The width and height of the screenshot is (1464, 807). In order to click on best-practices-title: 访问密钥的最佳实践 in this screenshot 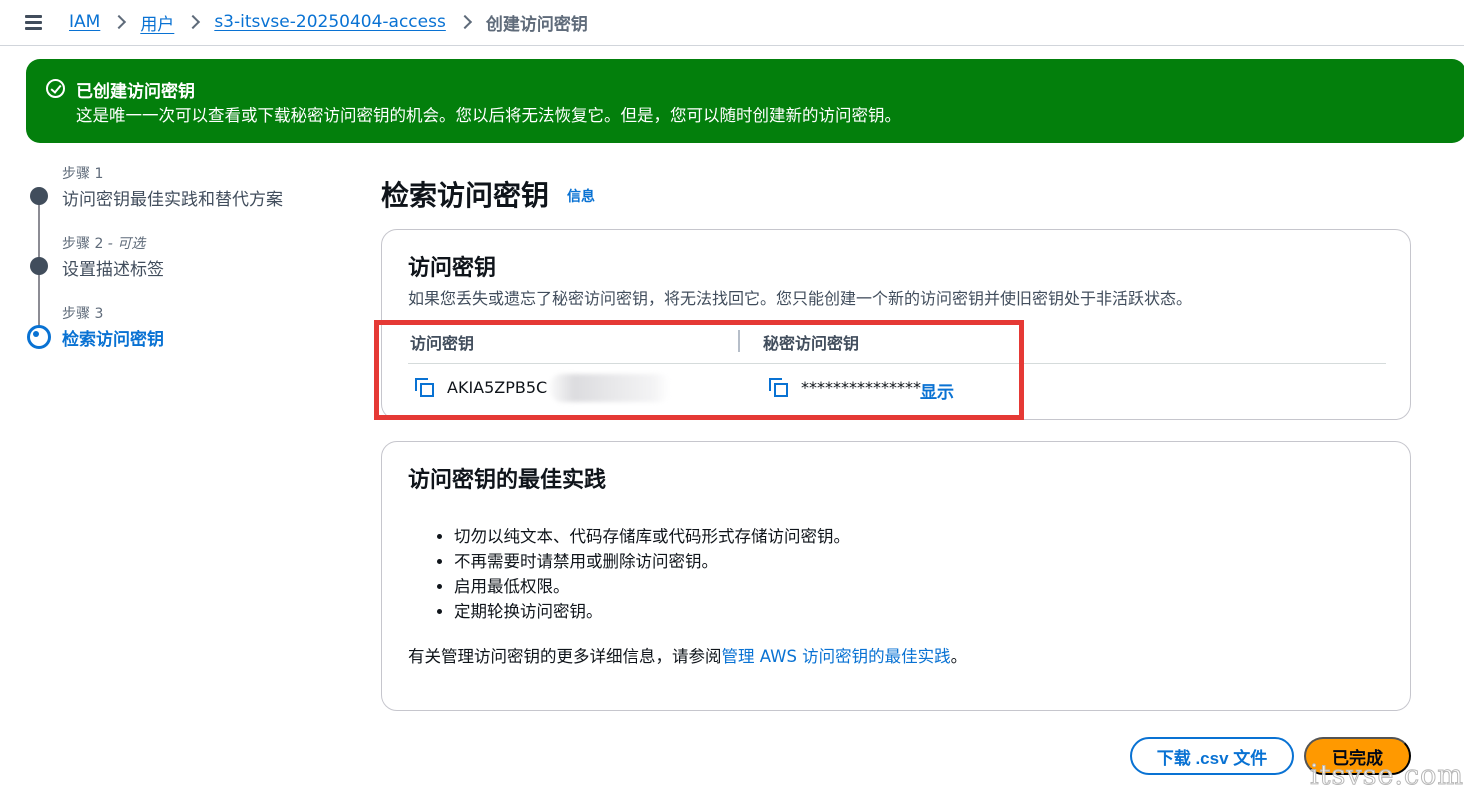, I will do `click(507, 480)`.